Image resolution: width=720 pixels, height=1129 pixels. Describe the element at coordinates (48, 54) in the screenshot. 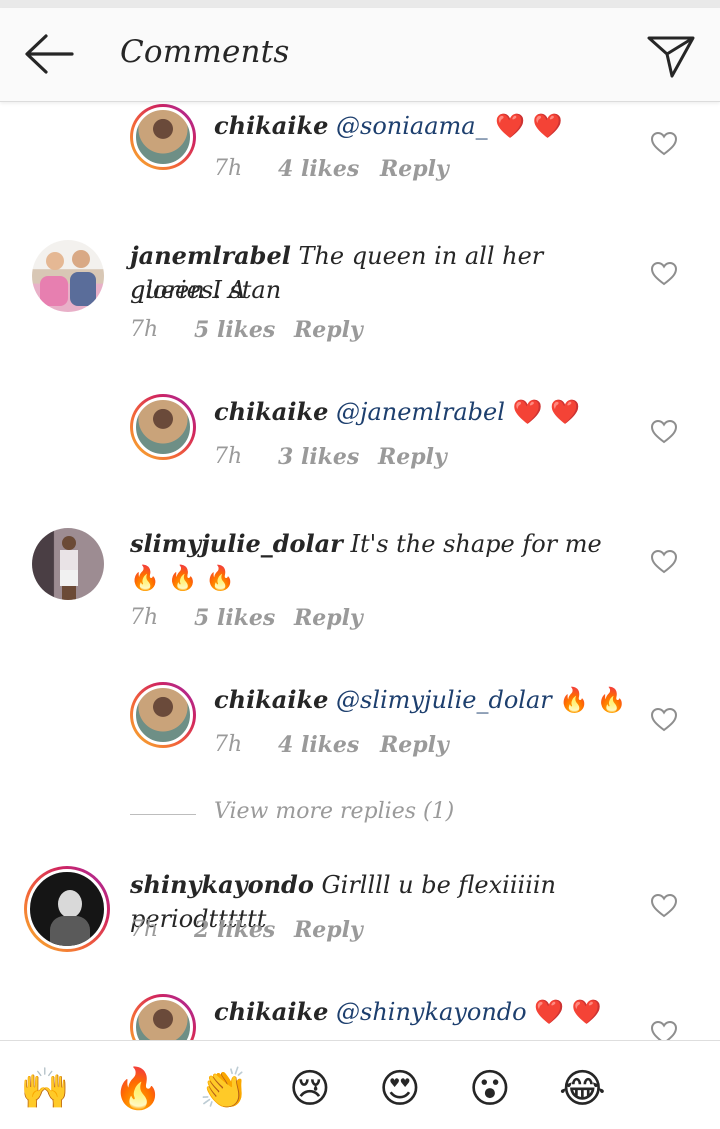

I see `back-arrow-icon` at that location.